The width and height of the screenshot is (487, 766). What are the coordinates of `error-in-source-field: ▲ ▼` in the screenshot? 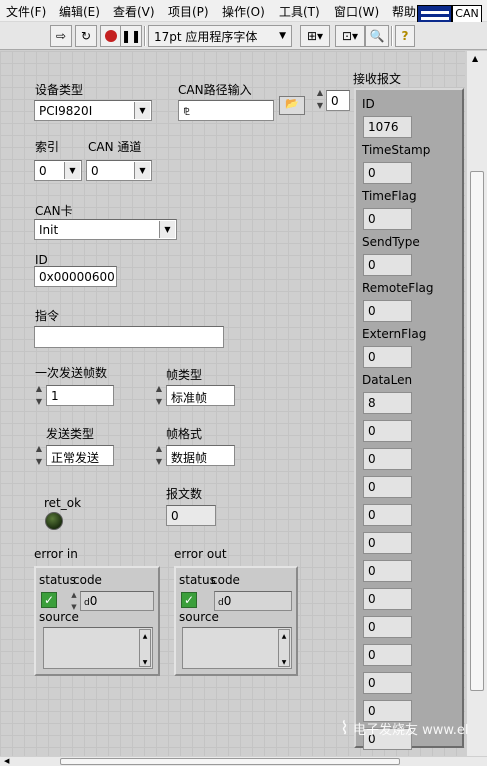 It's located at (98, 648).